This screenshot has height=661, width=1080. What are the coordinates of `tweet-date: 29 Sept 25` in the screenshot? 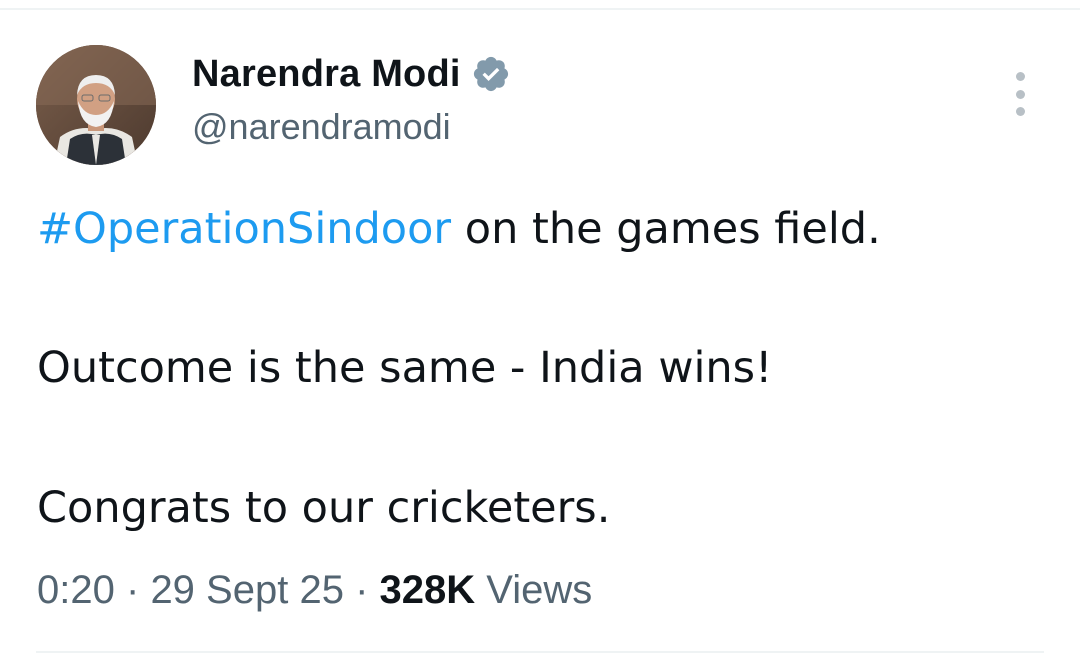 It's located at (247, 590).